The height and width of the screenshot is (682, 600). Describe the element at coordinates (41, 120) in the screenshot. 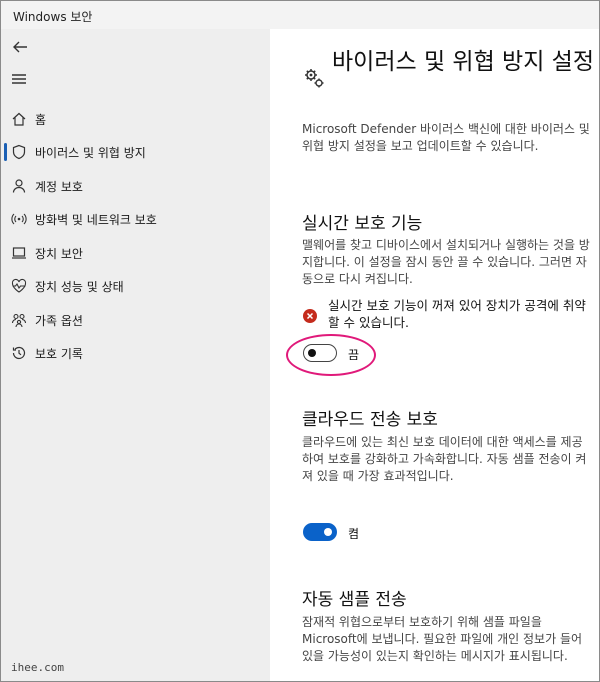

I see `sidebar-item-label: 홈` at that location.